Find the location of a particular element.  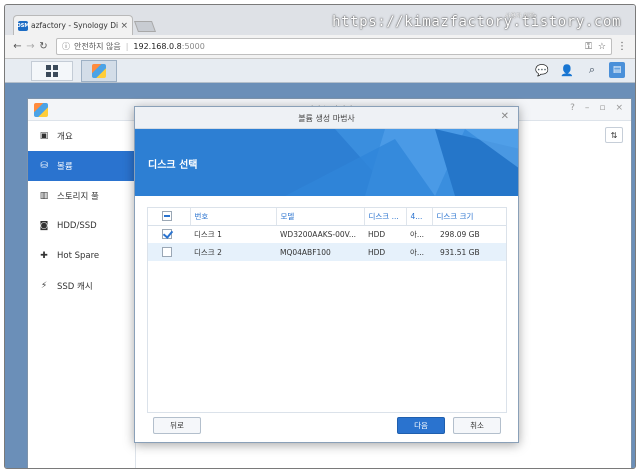

table-row: 디스크 1 WD3200AAKS-00V... HDD 아... 298.09 GB is located at coordinates (327, 234).